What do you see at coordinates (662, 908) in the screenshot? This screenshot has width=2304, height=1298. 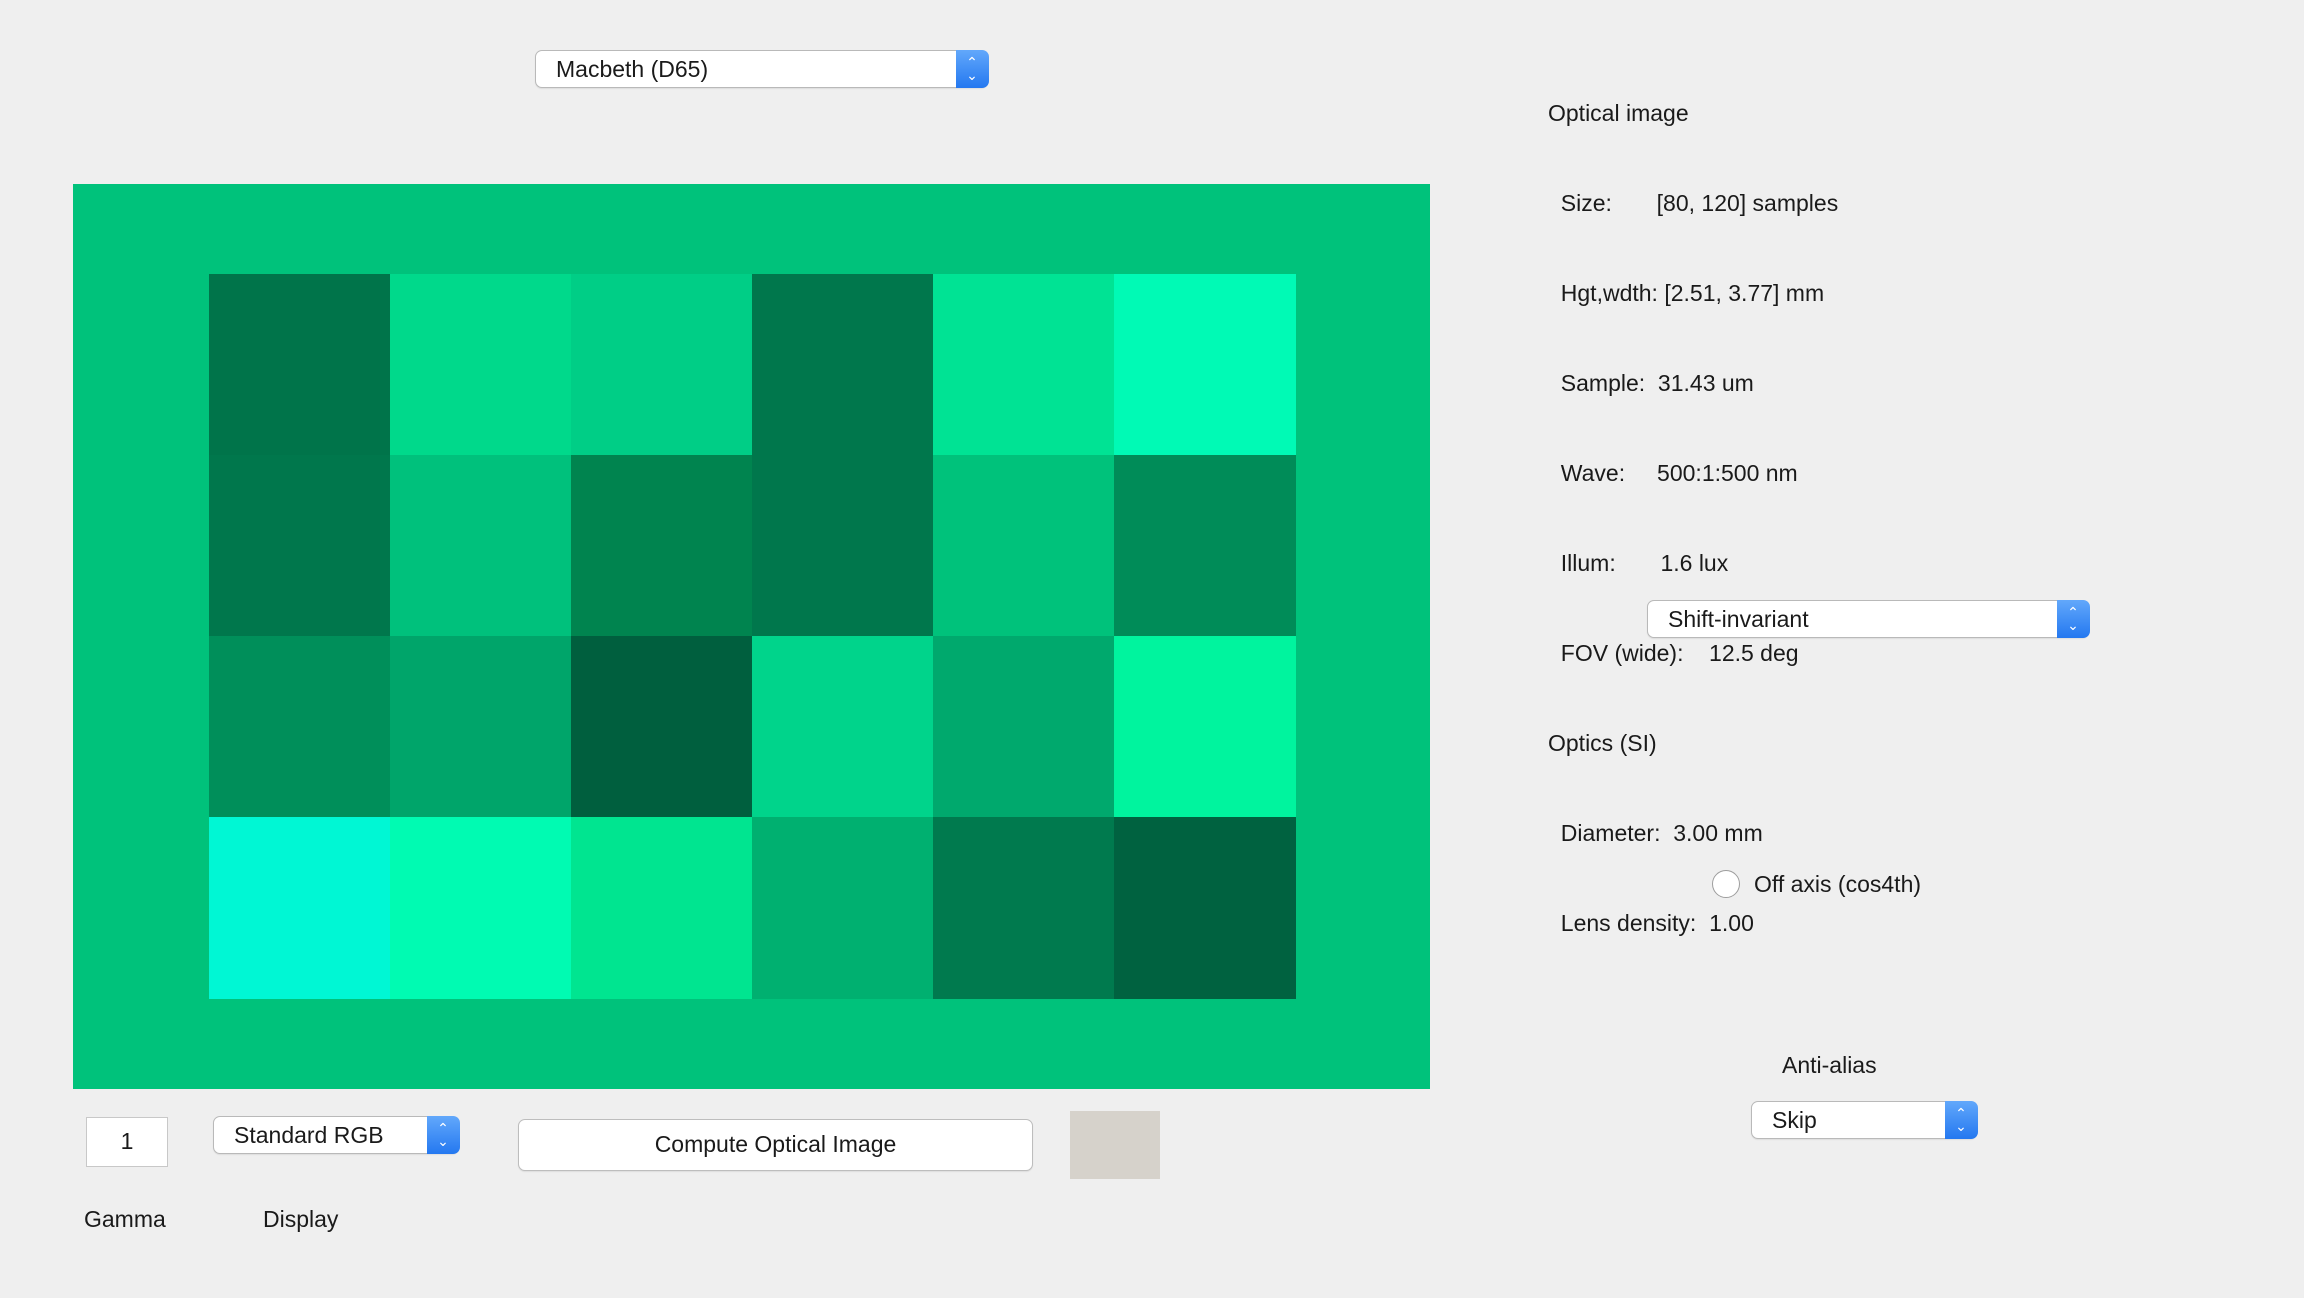 I see `color-patch-r4c3` at bounding box center [662, 908].